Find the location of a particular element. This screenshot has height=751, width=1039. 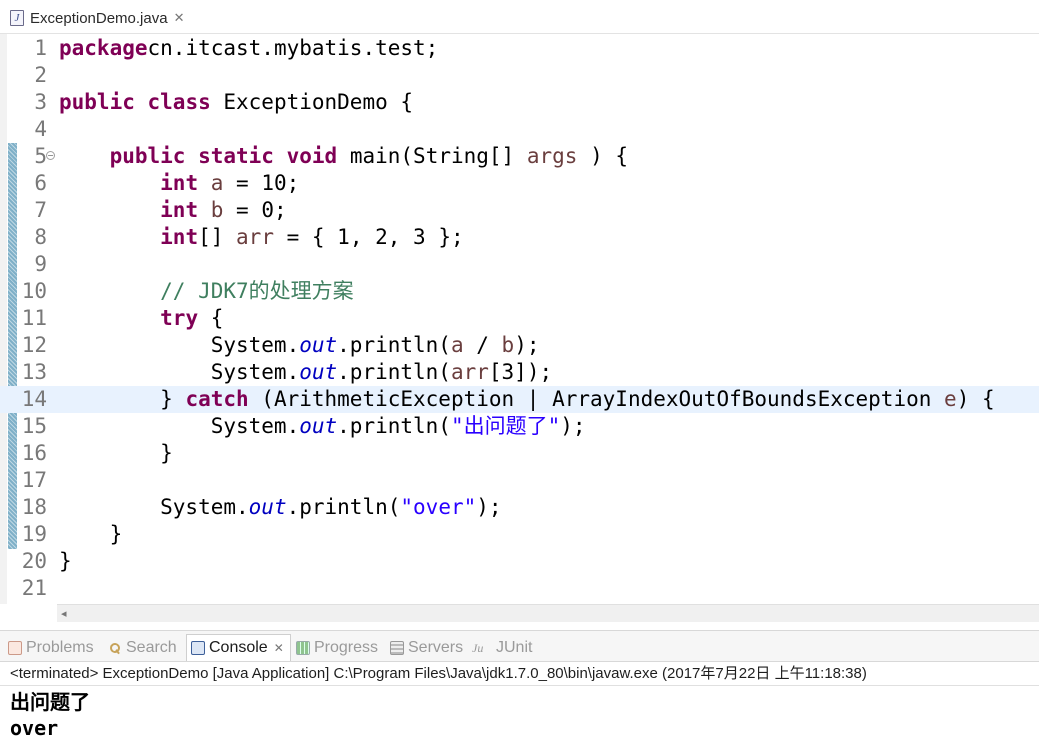

view-tab-progress: Progress is located at coordinates (337, 647).